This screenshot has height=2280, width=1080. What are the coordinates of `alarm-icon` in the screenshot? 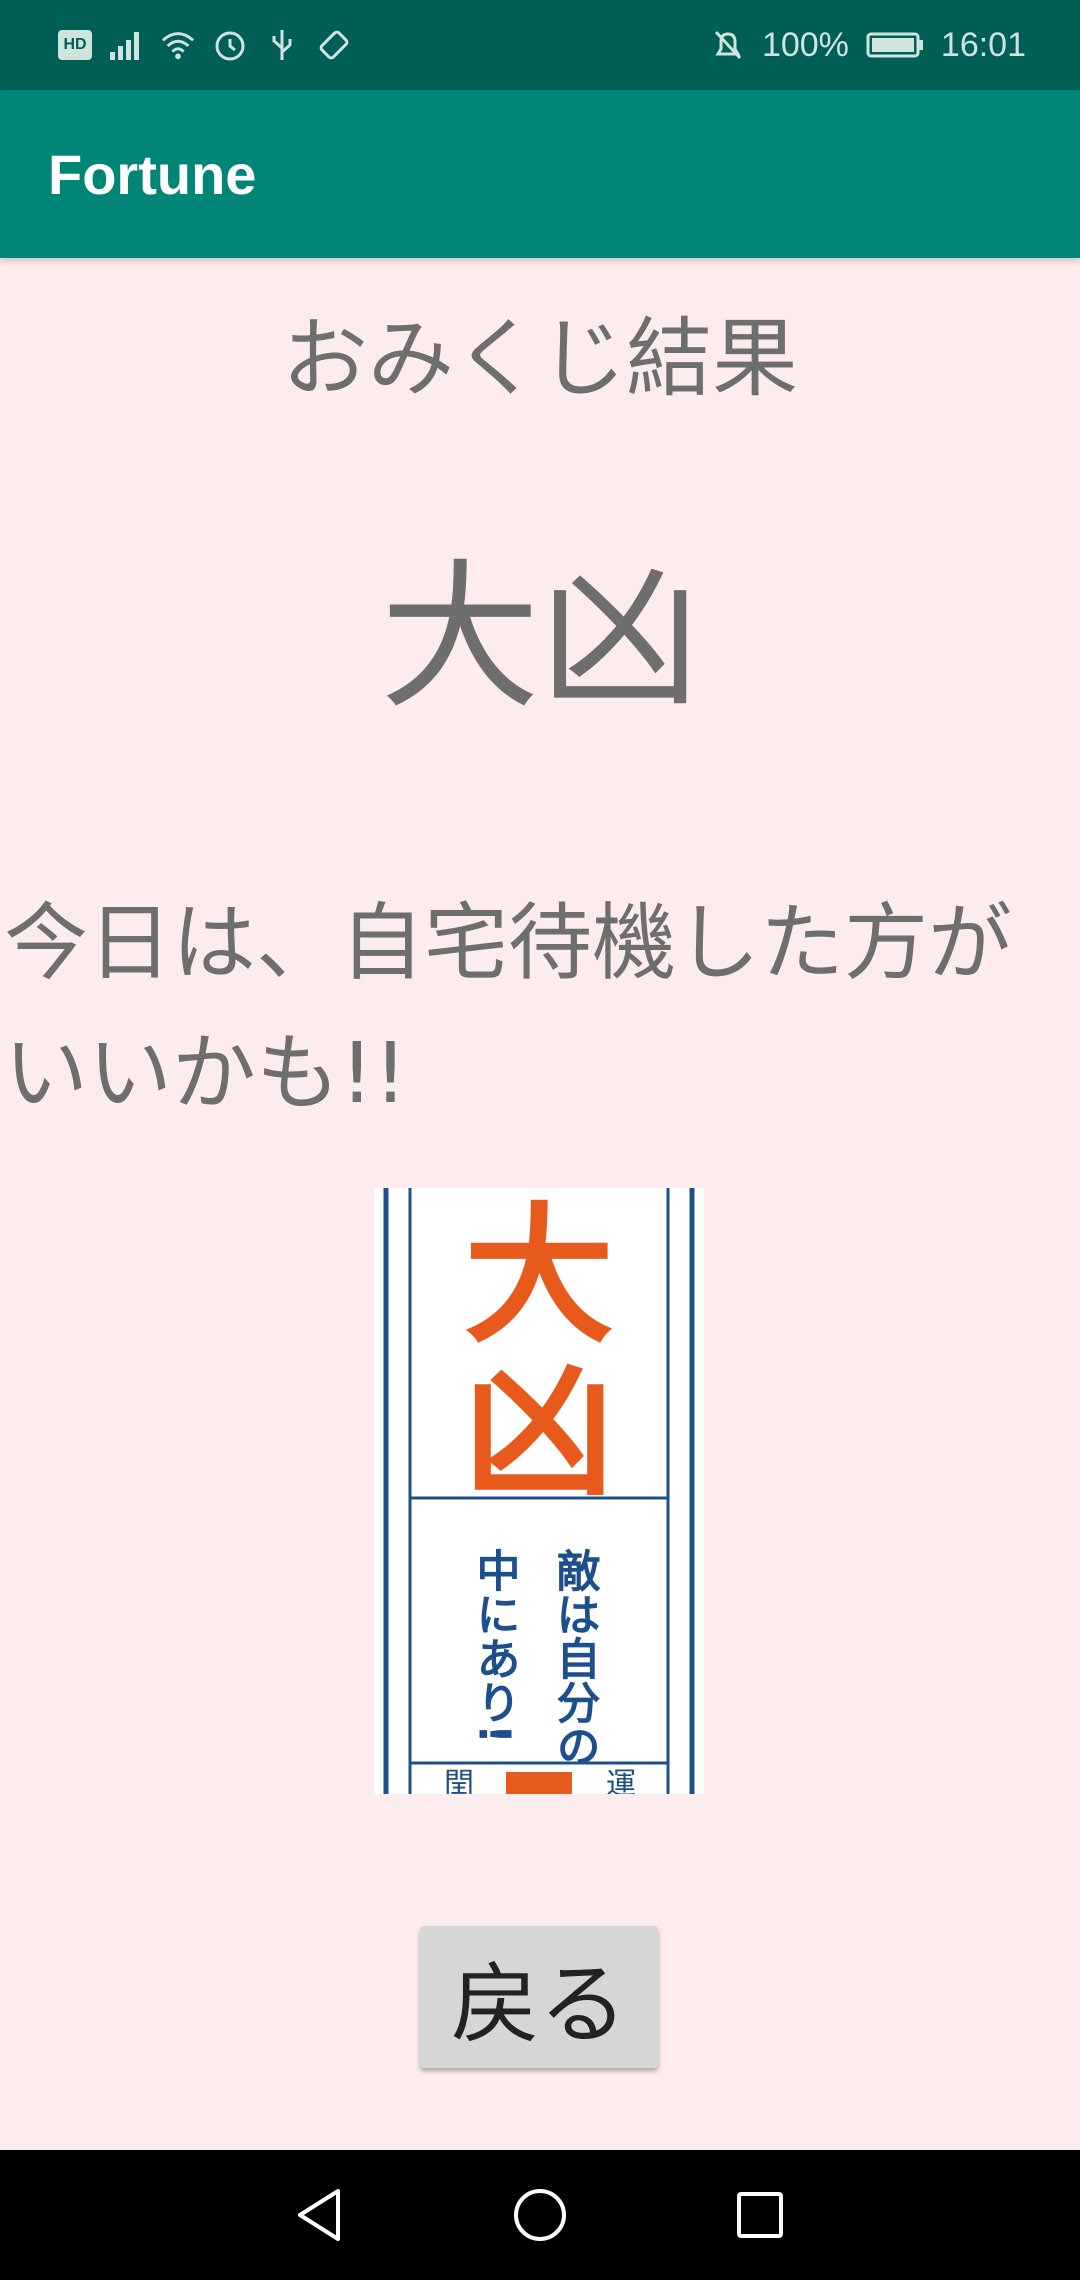 It's located at (230, 45).